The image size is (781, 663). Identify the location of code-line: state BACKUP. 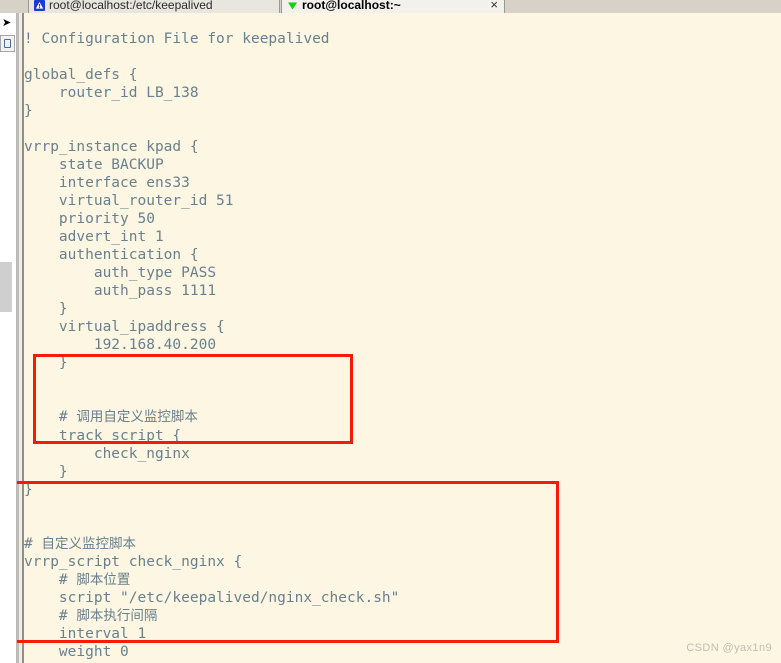
(94, 164).